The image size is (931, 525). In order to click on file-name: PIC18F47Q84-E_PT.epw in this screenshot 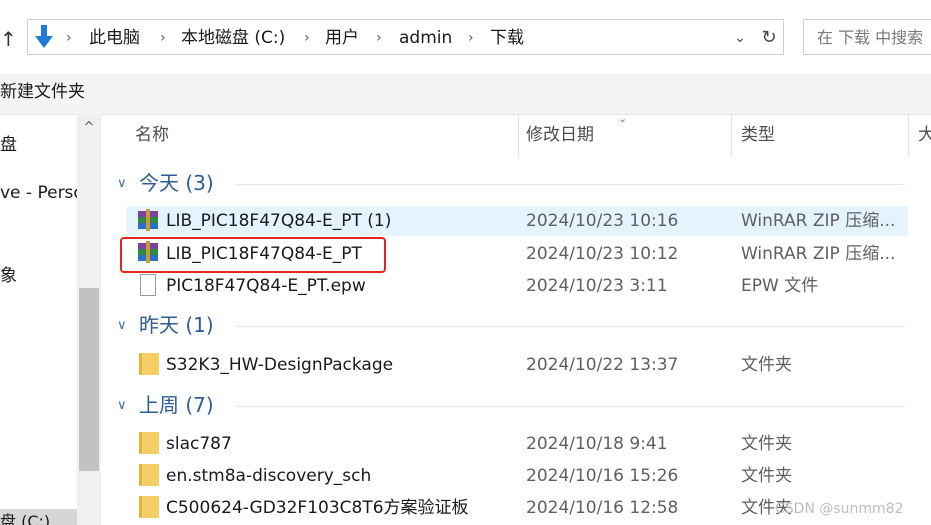, I will do `click(266, 286)`.